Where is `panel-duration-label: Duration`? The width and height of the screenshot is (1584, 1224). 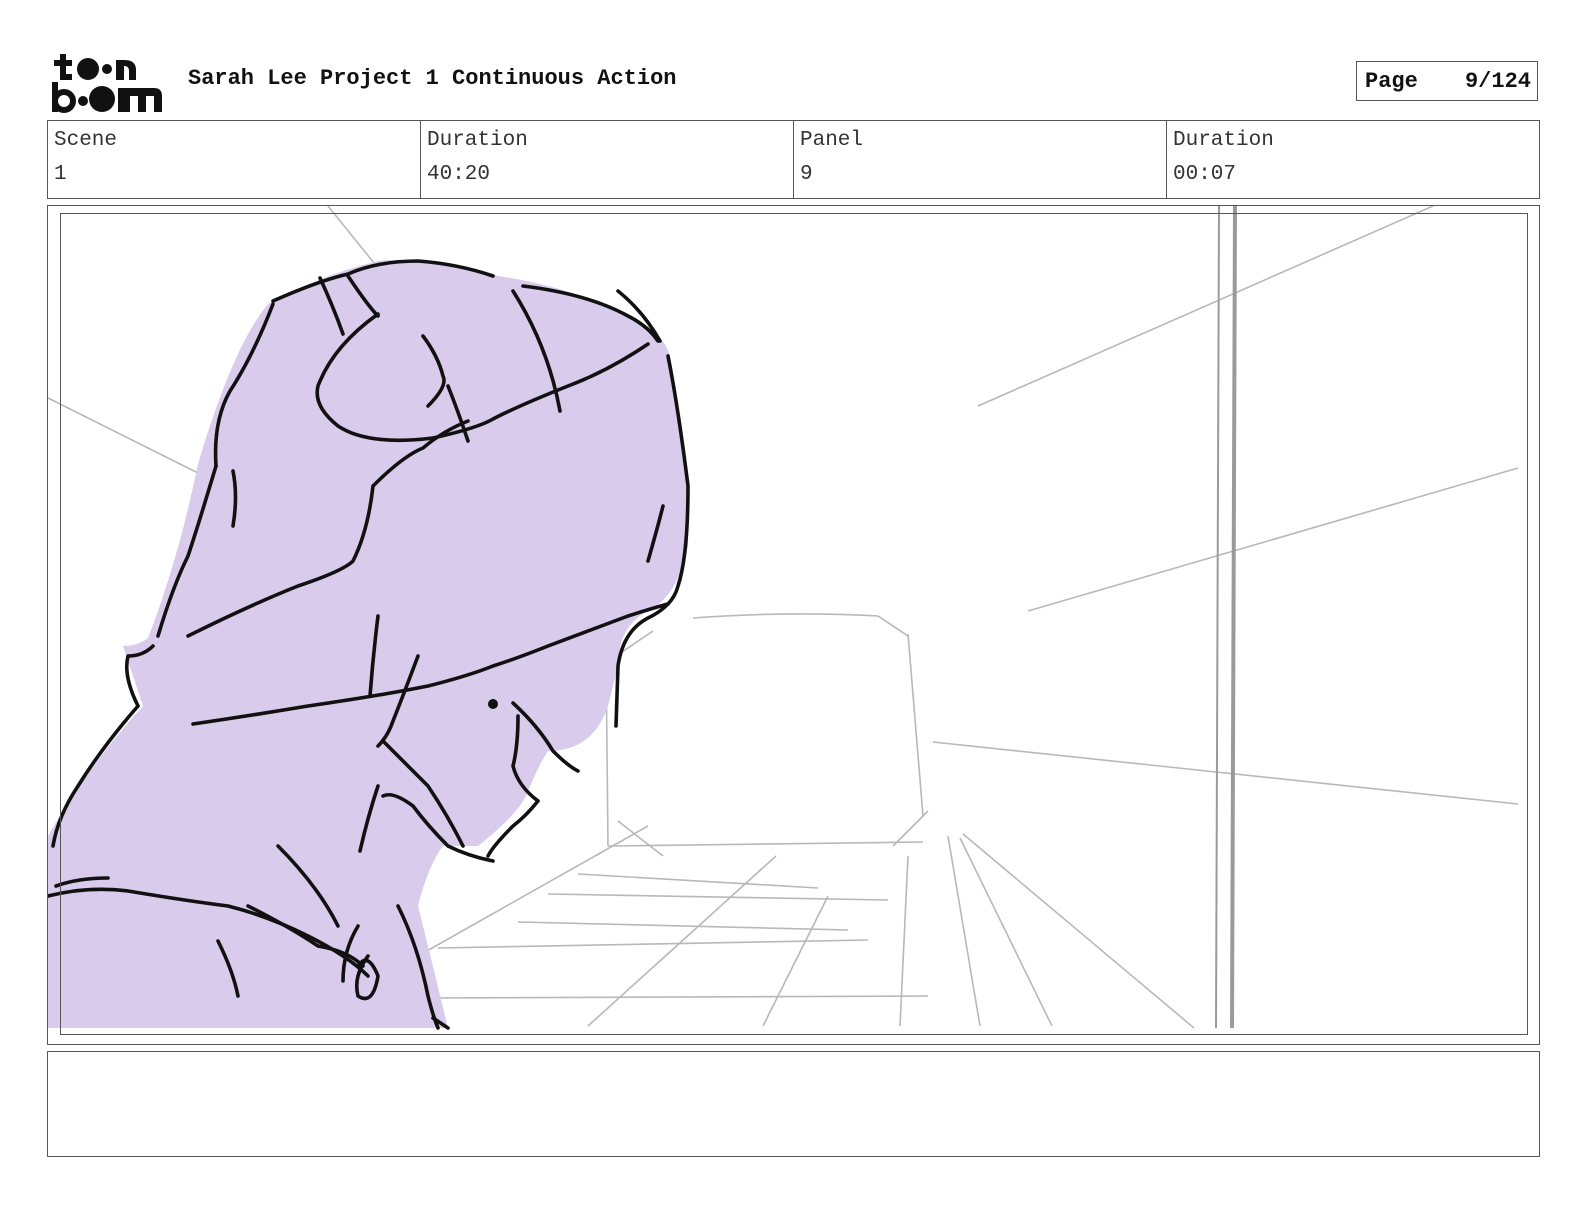 panel-duration-label: Duration is located at coordinates (1223, 140).